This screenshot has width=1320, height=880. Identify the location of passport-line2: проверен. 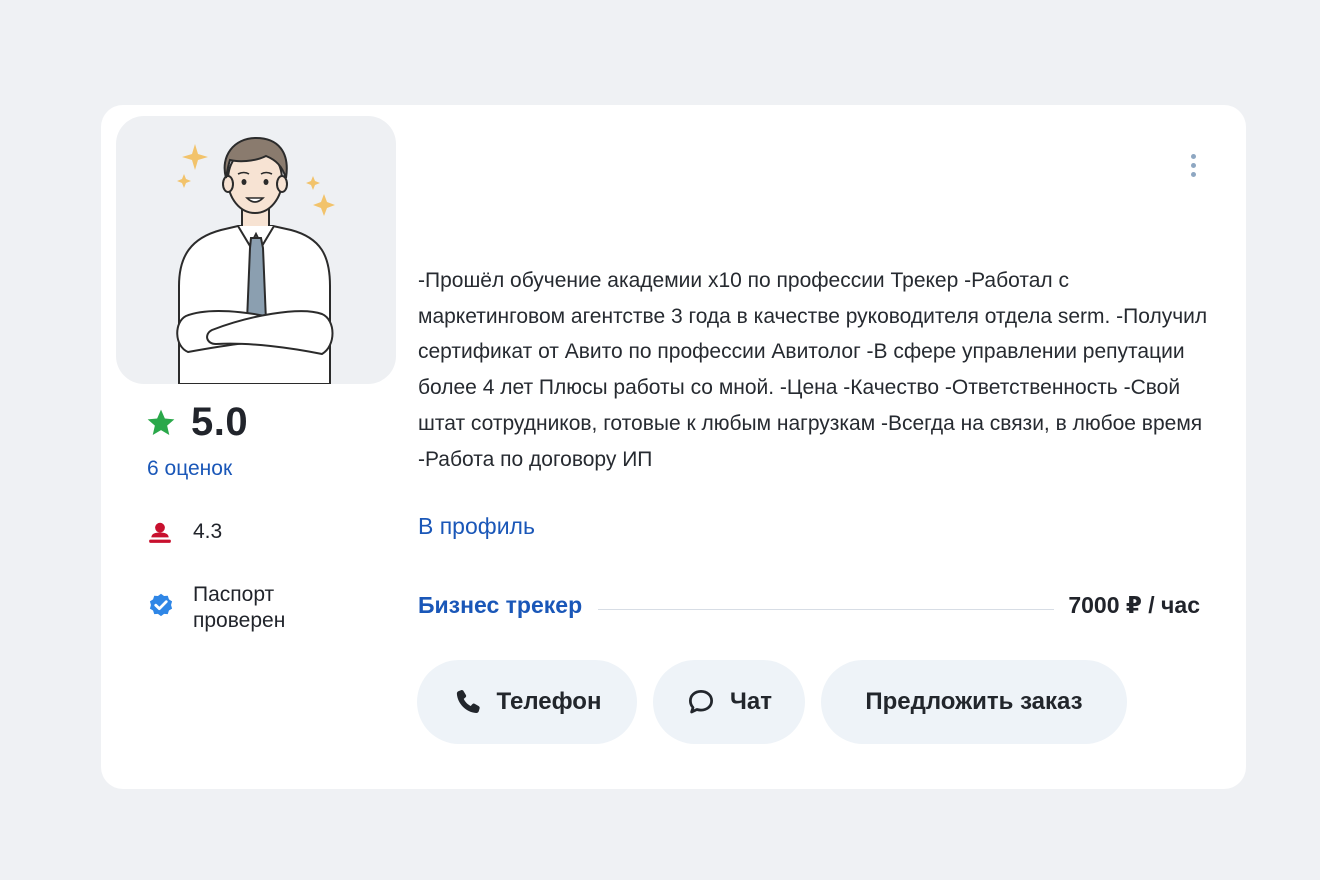
(239, 620).